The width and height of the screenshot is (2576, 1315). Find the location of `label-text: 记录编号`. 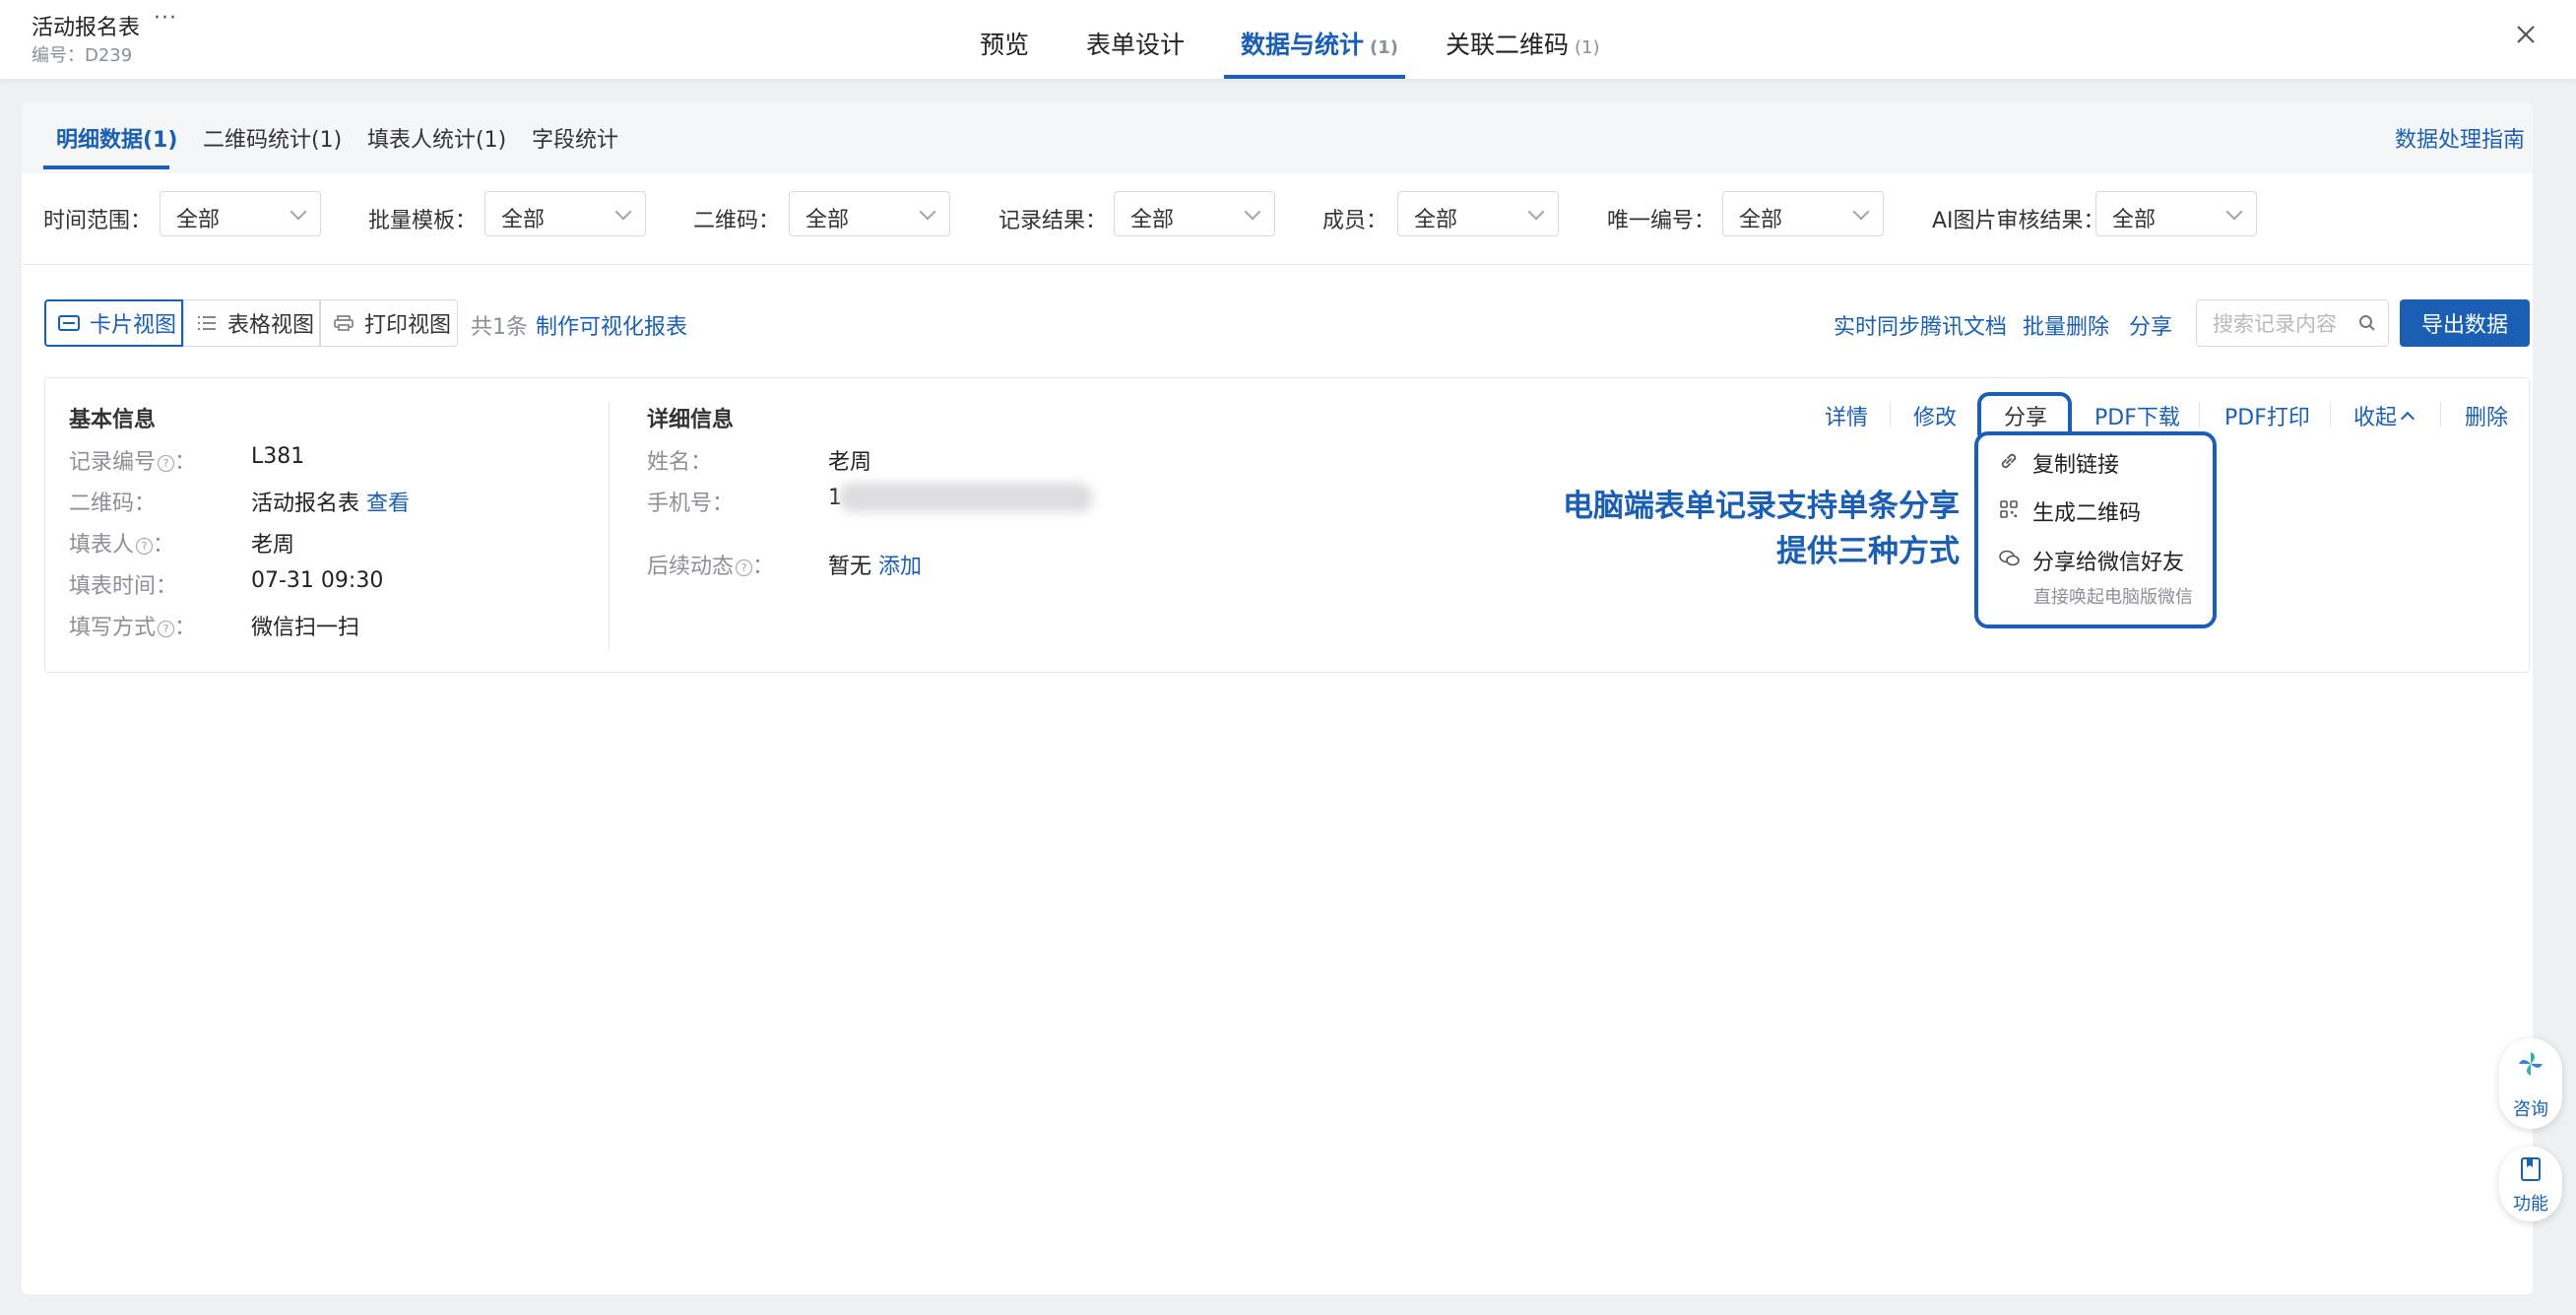

label-text: 记录编号 is located at coordinates (113, 462).